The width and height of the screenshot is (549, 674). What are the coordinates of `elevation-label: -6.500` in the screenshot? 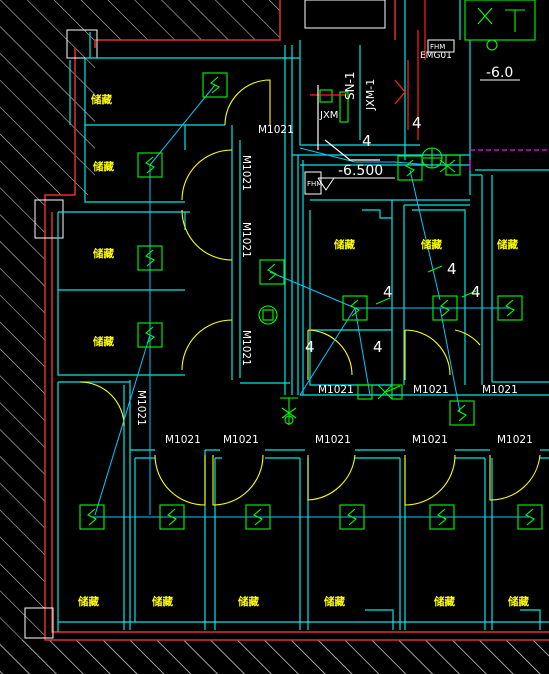 It's located at (360, 171).